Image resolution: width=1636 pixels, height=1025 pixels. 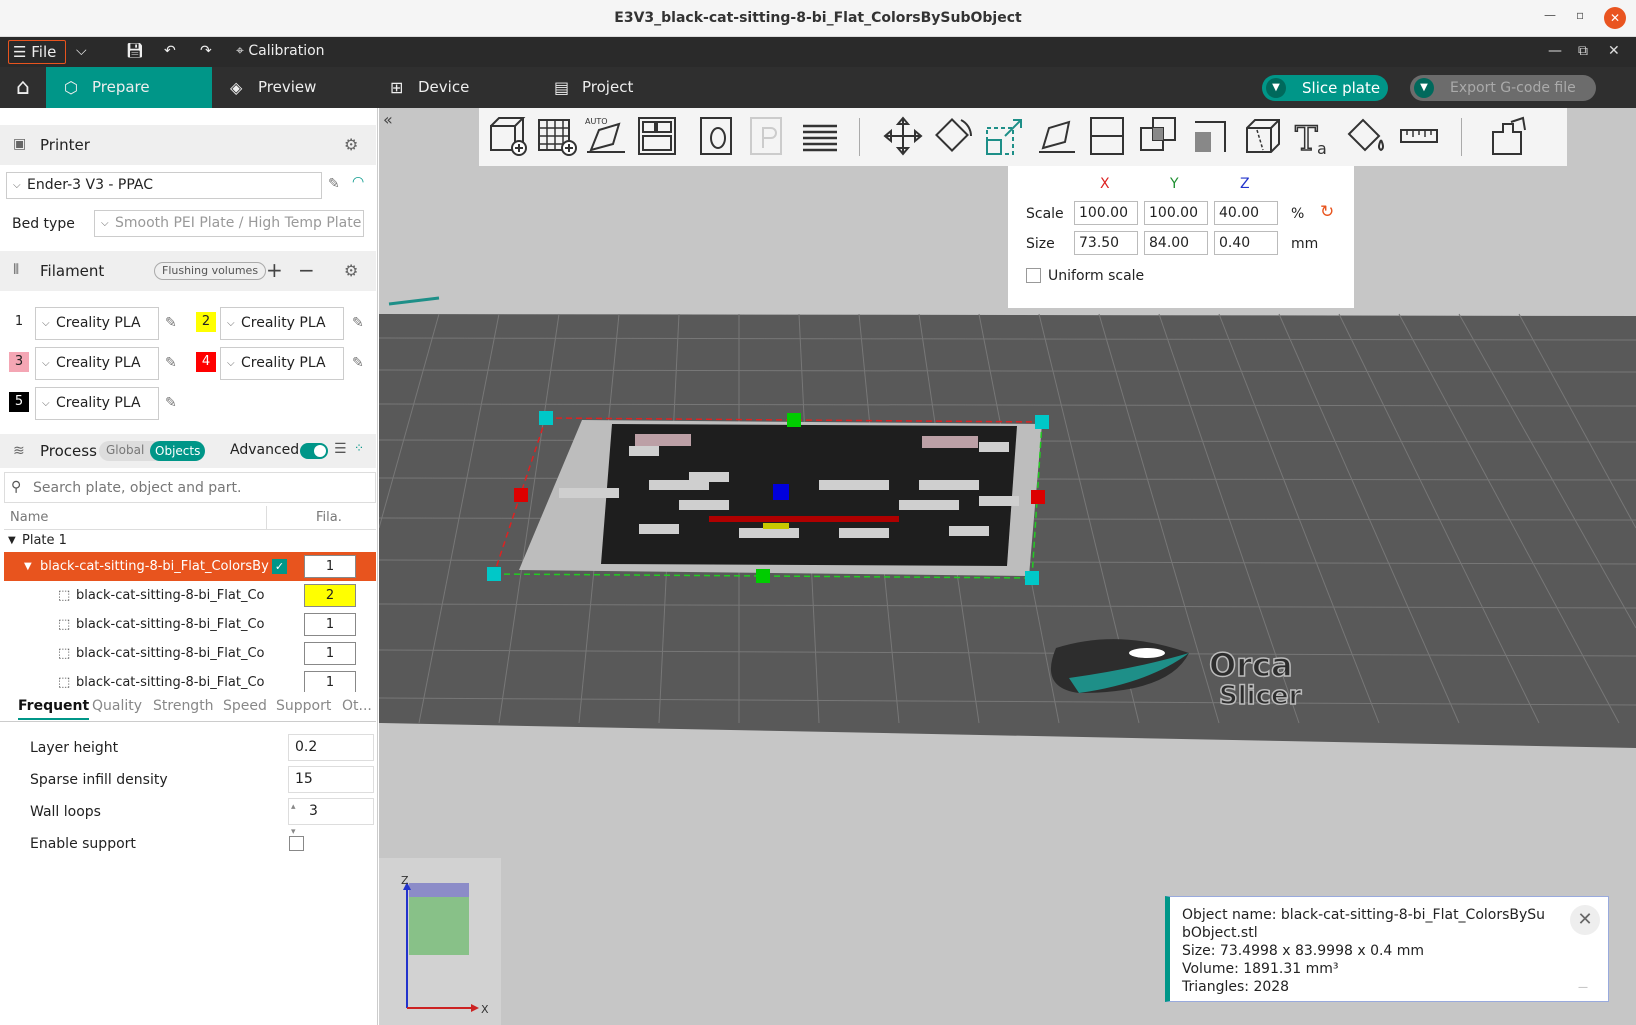 What do you see at coordinates (1176, 243) in the screenshot?
I see `size-y-input: 84.00` at bounding box center [1176, 243].